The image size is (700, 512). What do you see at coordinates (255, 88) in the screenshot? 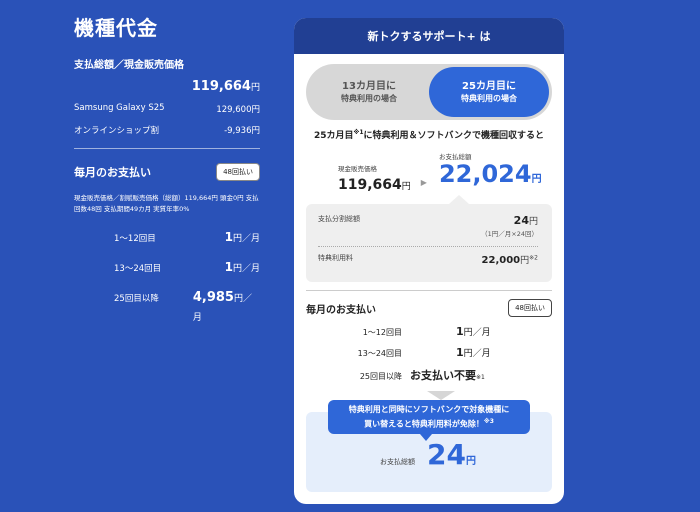
I see `total-price-unit: 円` at bounding box center [255, 88].